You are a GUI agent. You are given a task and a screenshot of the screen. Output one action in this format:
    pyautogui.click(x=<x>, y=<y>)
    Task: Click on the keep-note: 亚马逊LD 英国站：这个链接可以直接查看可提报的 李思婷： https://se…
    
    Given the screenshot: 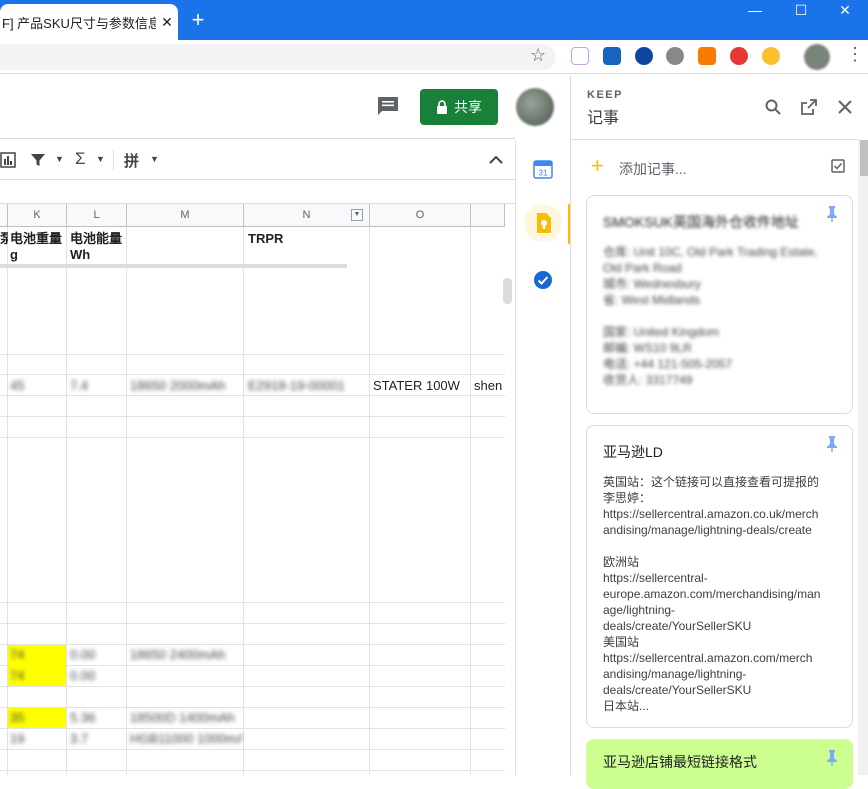 What is the action you would take?
    pyautogui.click(x=719, y=576)
    